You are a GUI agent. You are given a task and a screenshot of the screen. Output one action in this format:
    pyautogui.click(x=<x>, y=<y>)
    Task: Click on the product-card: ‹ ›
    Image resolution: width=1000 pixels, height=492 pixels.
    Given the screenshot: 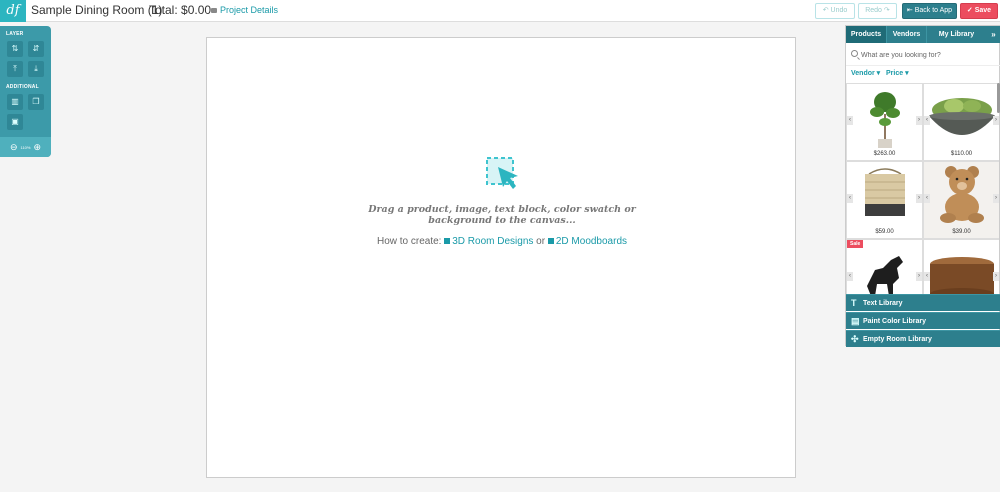 What is the action you would take?
    pyautogui.click(x=961, y=267)
    